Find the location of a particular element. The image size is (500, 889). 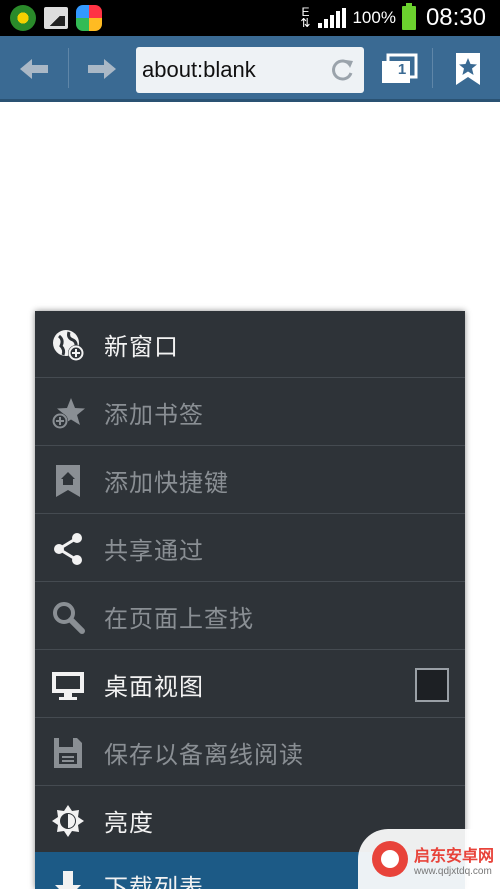

save-icon is located at coordinates (68, 753).